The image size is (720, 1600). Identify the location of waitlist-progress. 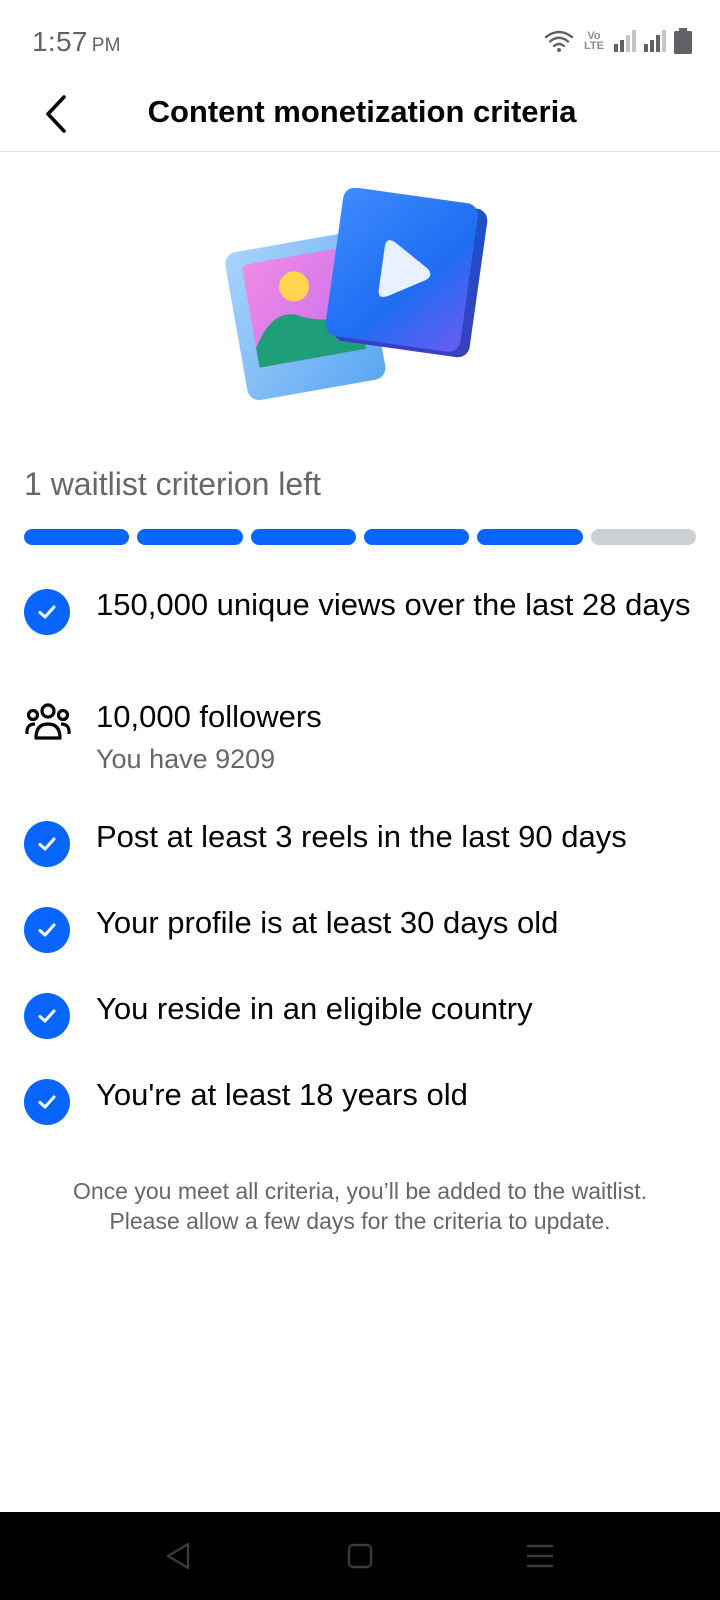
(360, 537).